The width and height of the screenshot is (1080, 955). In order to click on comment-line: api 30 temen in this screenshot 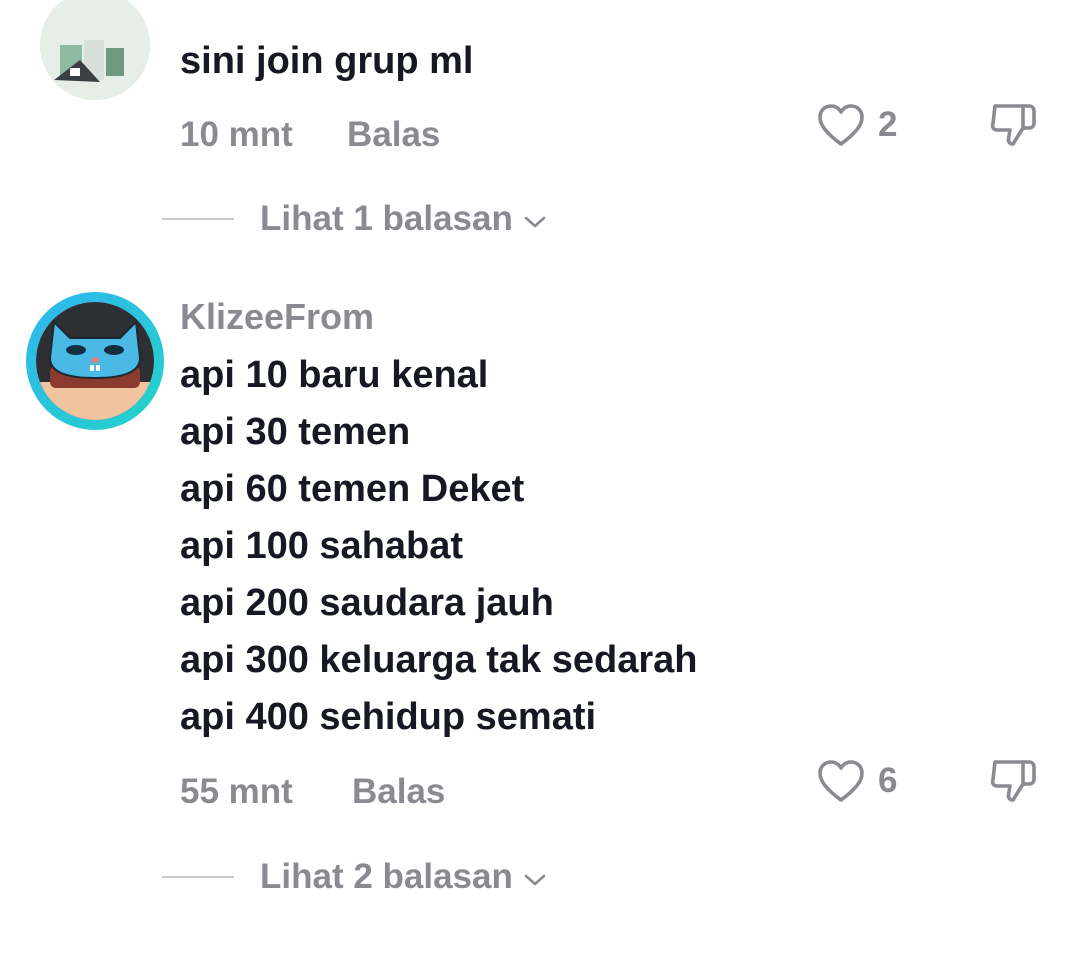, I will do `click(295, 432)`.